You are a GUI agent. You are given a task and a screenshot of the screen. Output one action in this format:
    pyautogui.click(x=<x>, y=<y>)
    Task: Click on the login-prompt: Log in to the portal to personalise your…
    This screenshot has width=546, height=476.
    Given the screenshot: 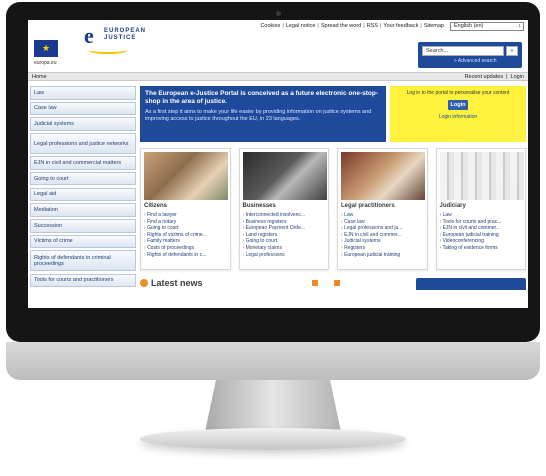 What is the action you would take?
    pyautogui.click(x=458, y=93)
    